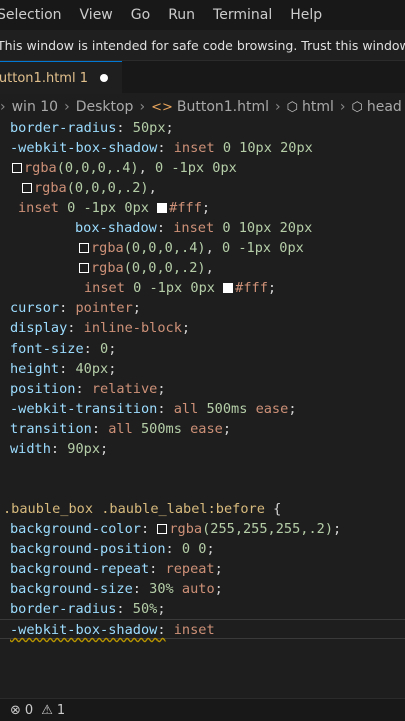 The image size is (405, 721). What do you see at coordinates (100, 328) in the screenshot?
I see `code-line: display: inline-block;` at bounding box center [100, 328].